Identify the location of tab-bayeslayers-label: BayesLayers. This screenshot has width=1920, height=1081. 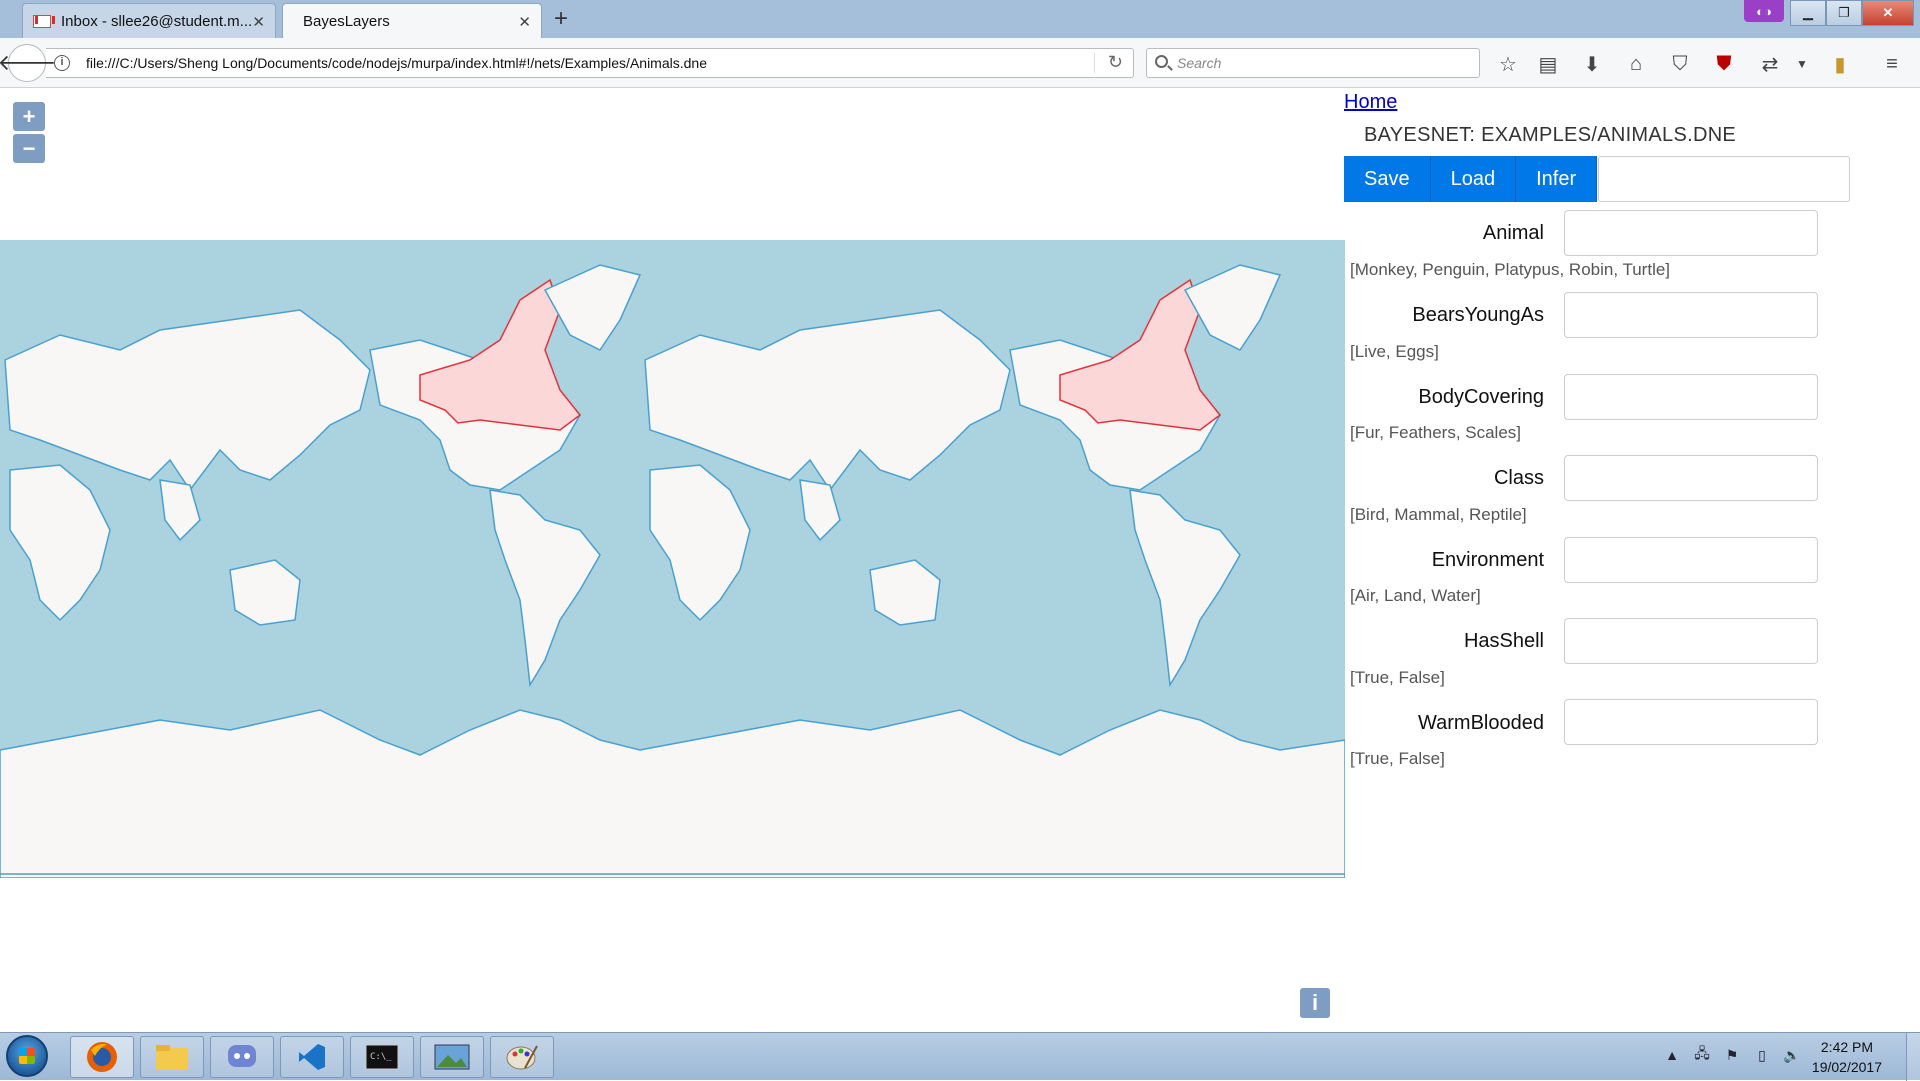
(346, 21).